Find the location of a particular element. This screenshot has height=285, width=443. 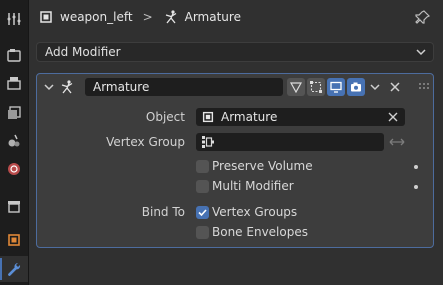

modifier-name-field: Armature is located at coordinates (184, 87).